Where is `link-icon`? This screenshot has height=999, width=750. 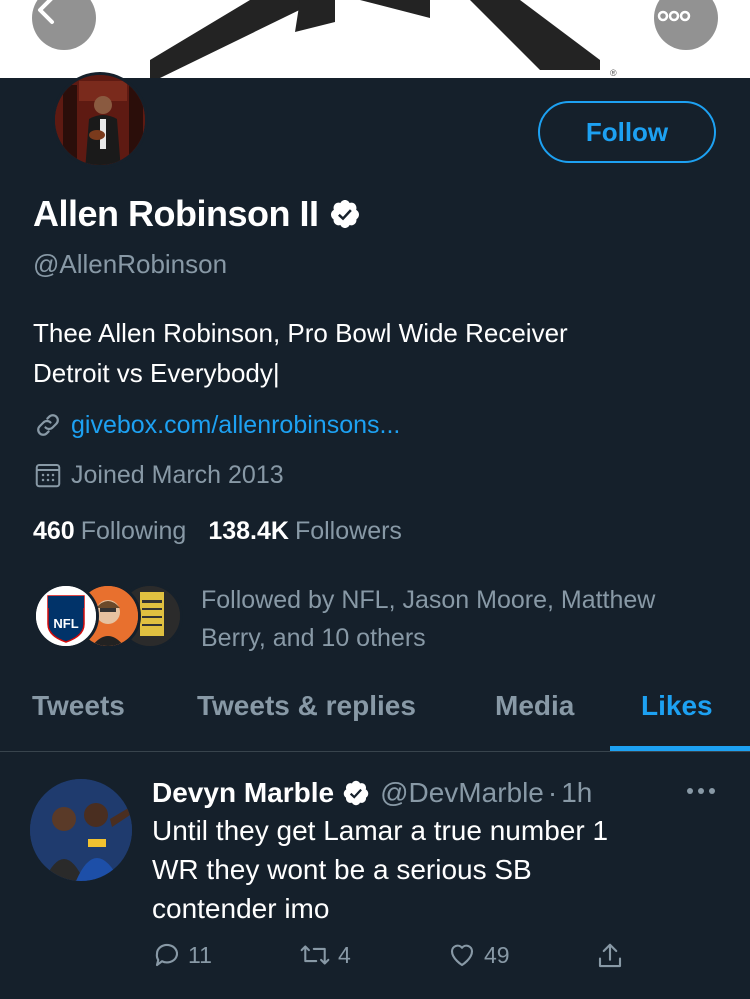
link-icon is located at coordinates (48, 425).